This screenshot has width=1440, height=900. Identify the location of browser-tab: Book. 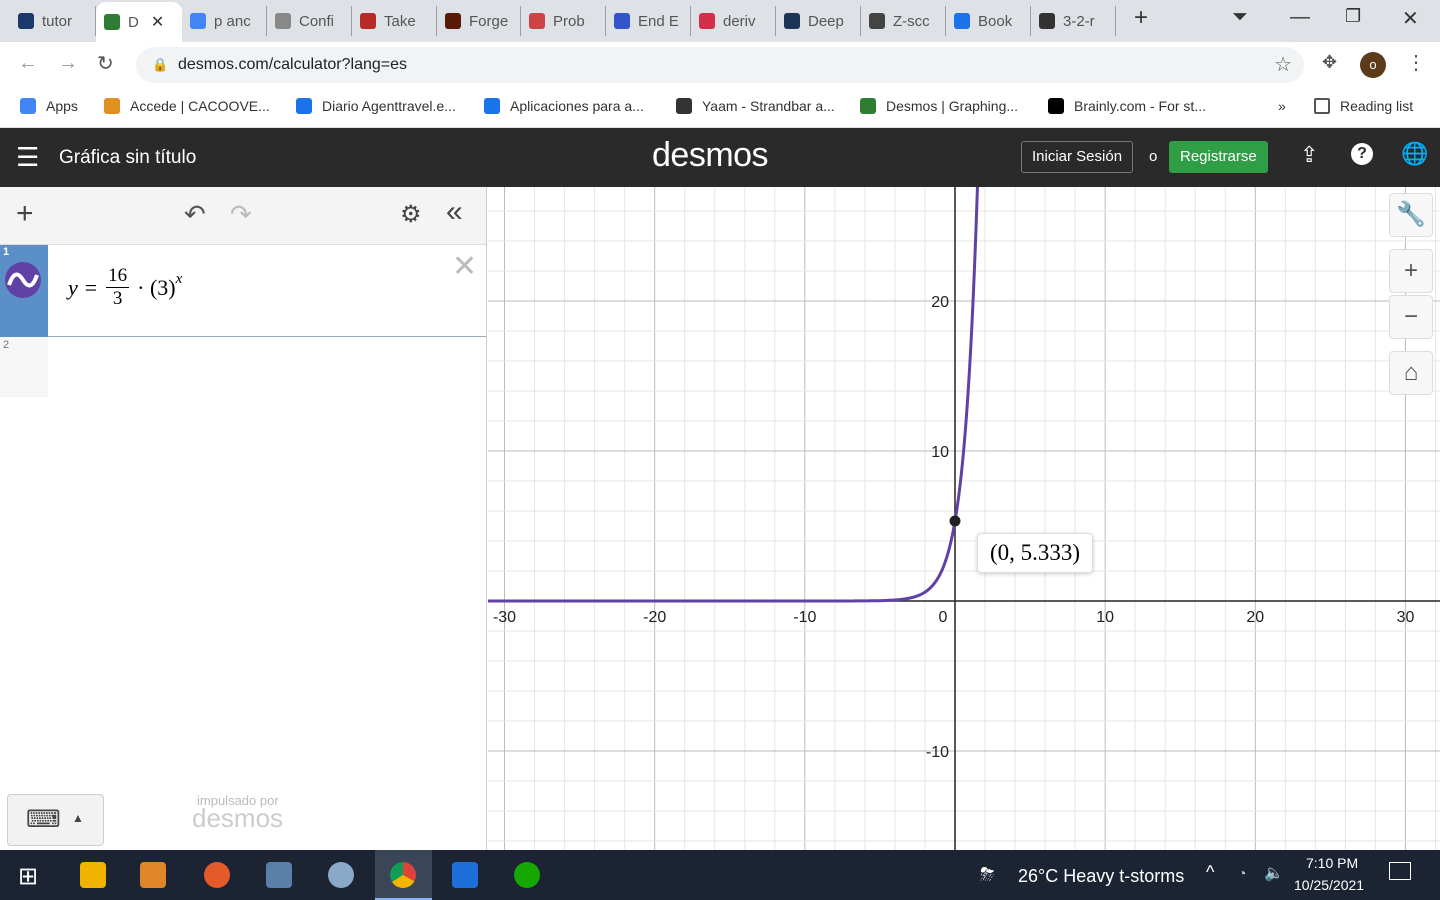
(988, 21).